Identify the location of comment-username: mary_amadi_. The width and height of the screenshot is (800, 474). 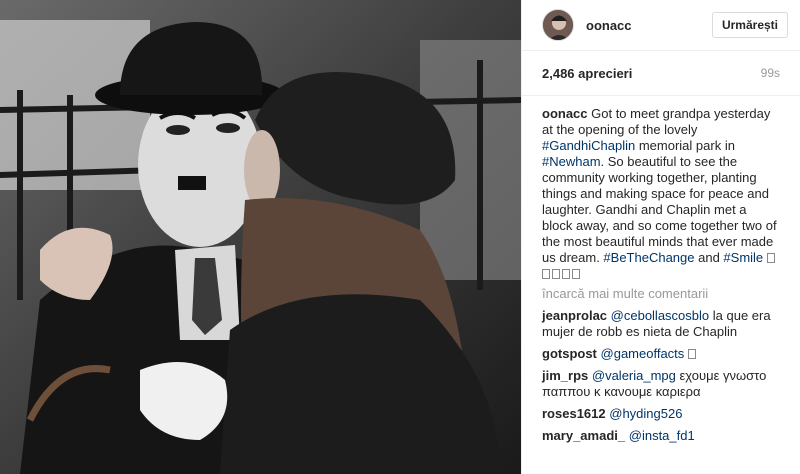
(583, 435).